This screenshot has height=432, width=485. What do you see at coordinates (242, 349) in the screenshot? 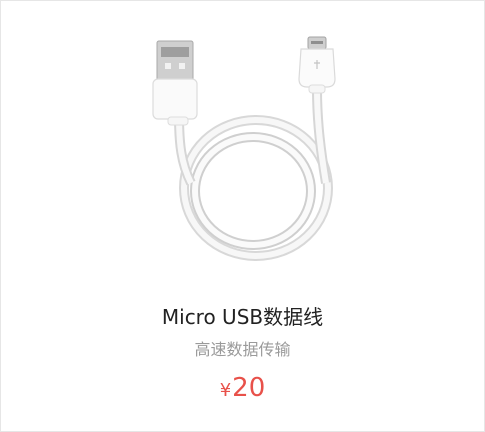
I see `product-subtitle: 高速数据传输` at bounding box center [242, 349].